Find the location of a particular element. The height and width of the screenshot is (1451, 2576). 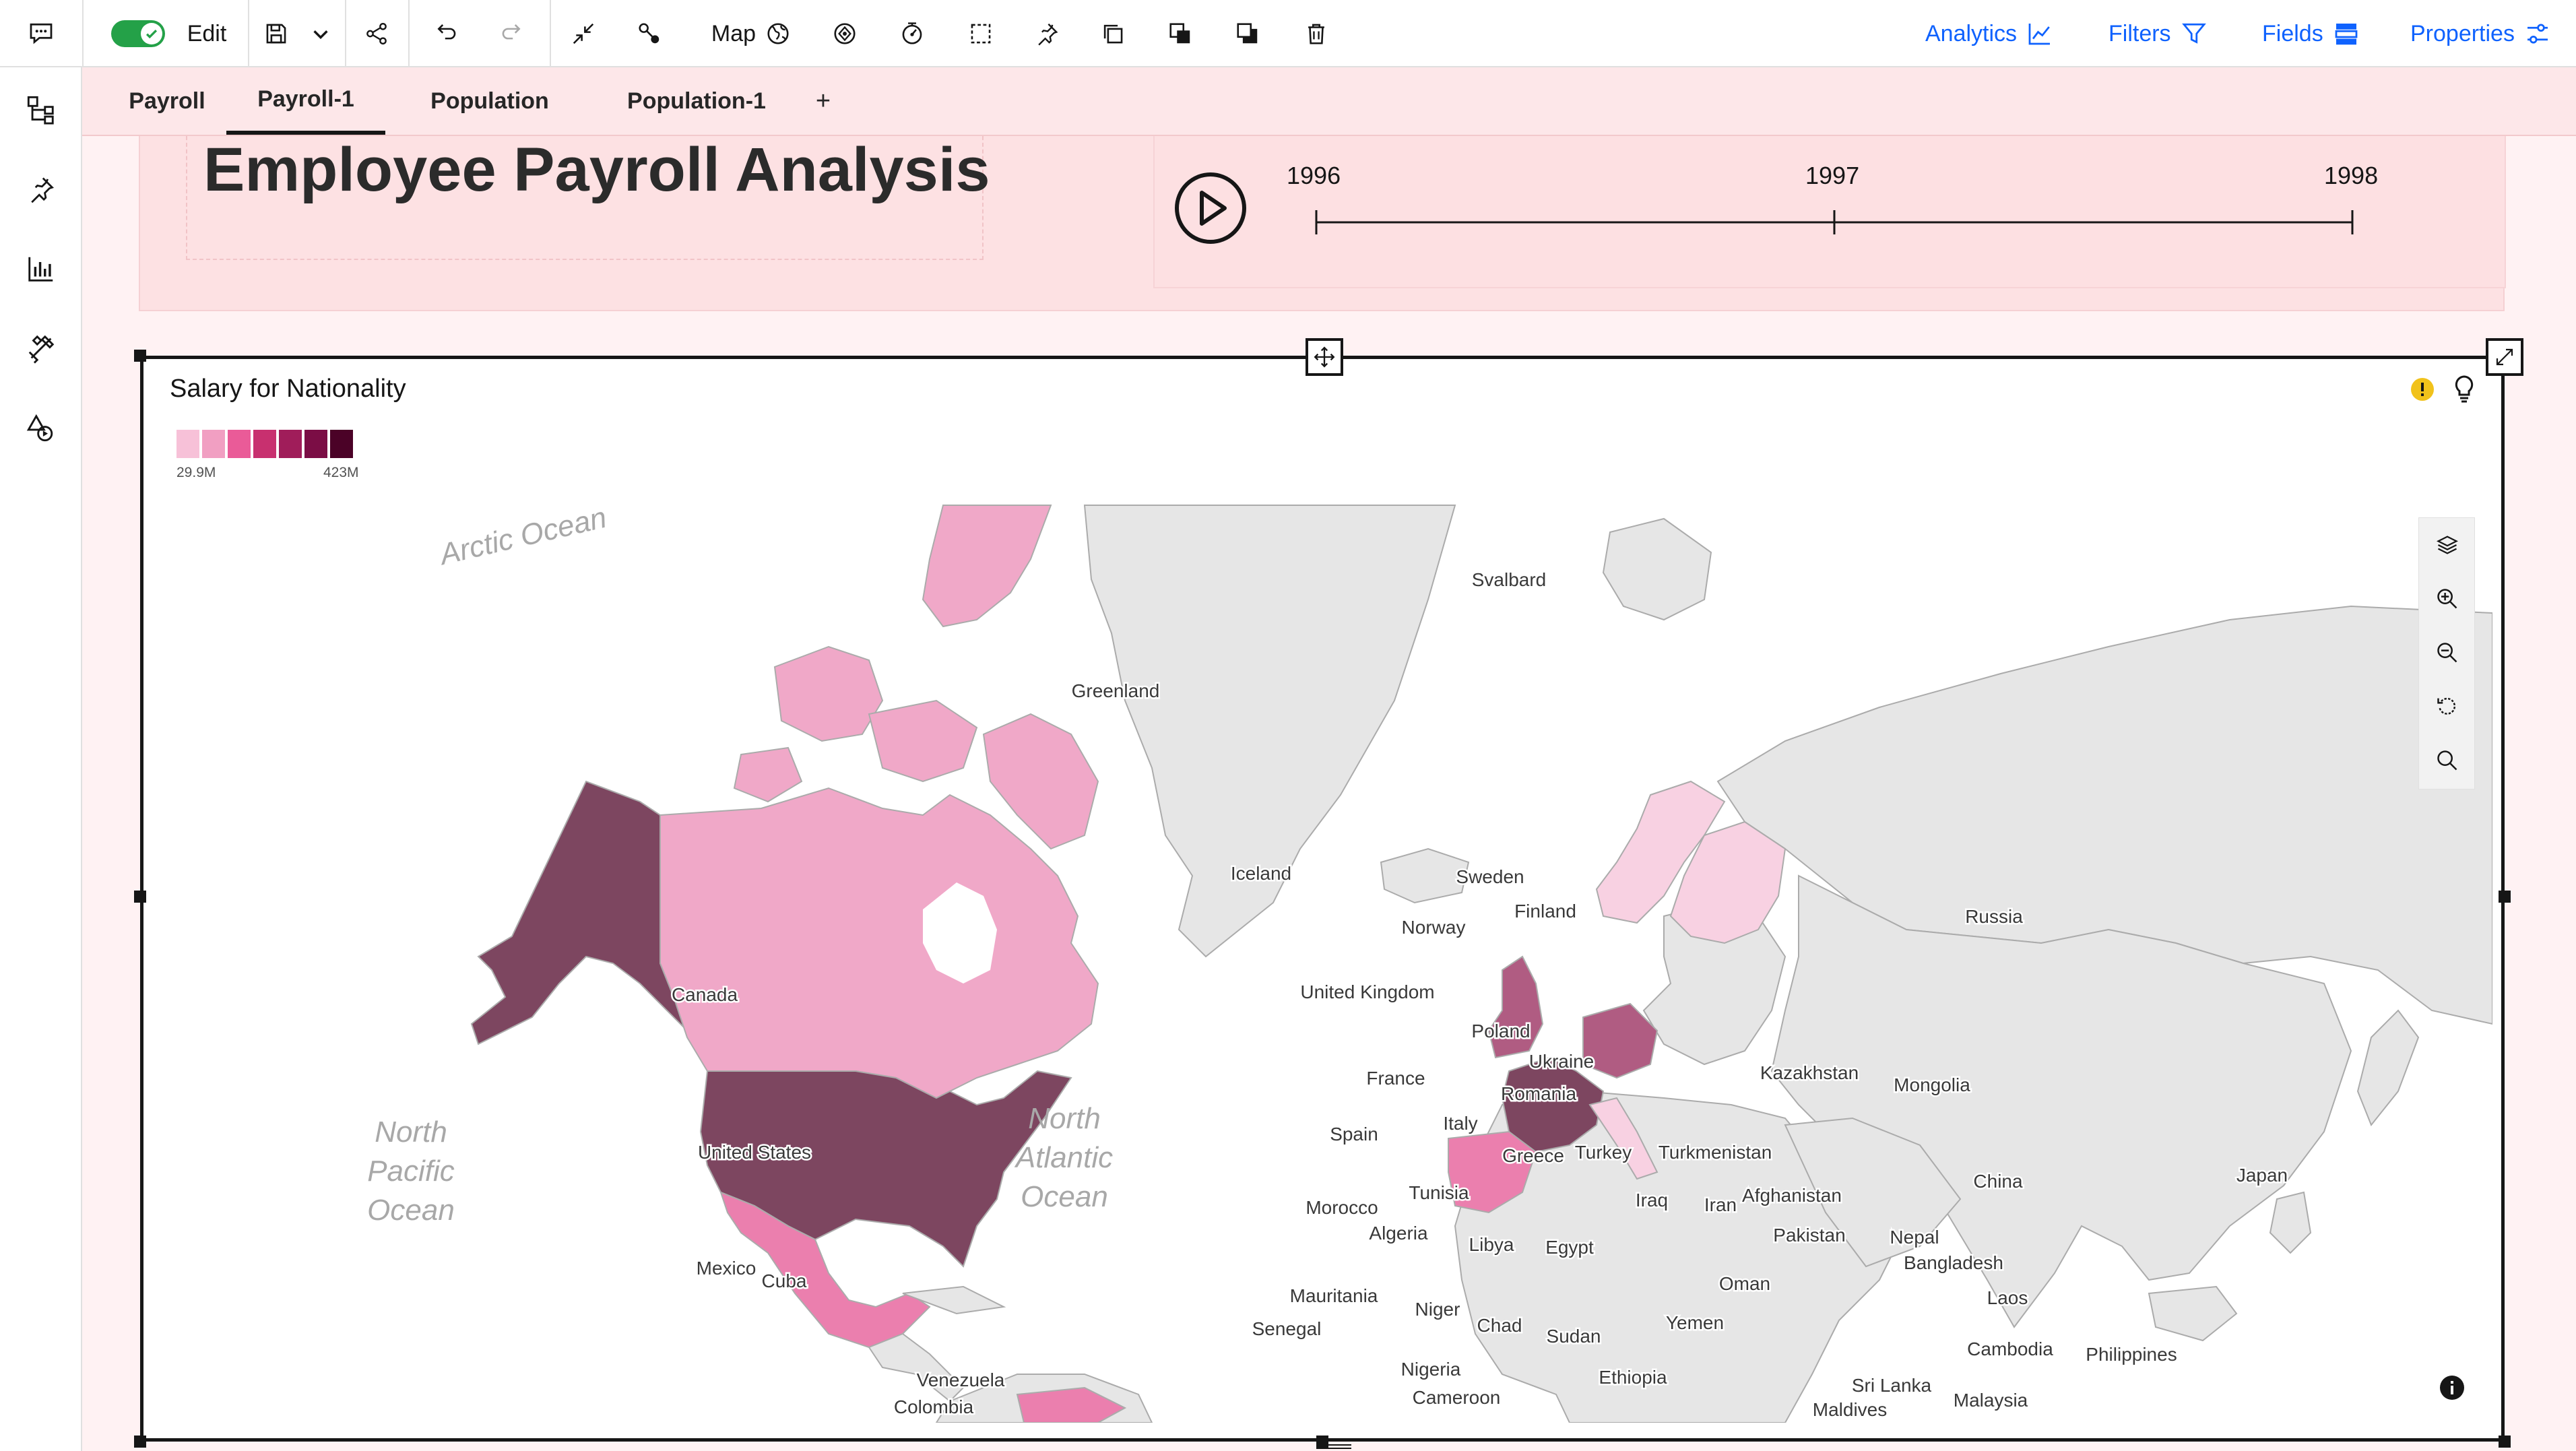

relationship-button is located at coordinates (650, 33).